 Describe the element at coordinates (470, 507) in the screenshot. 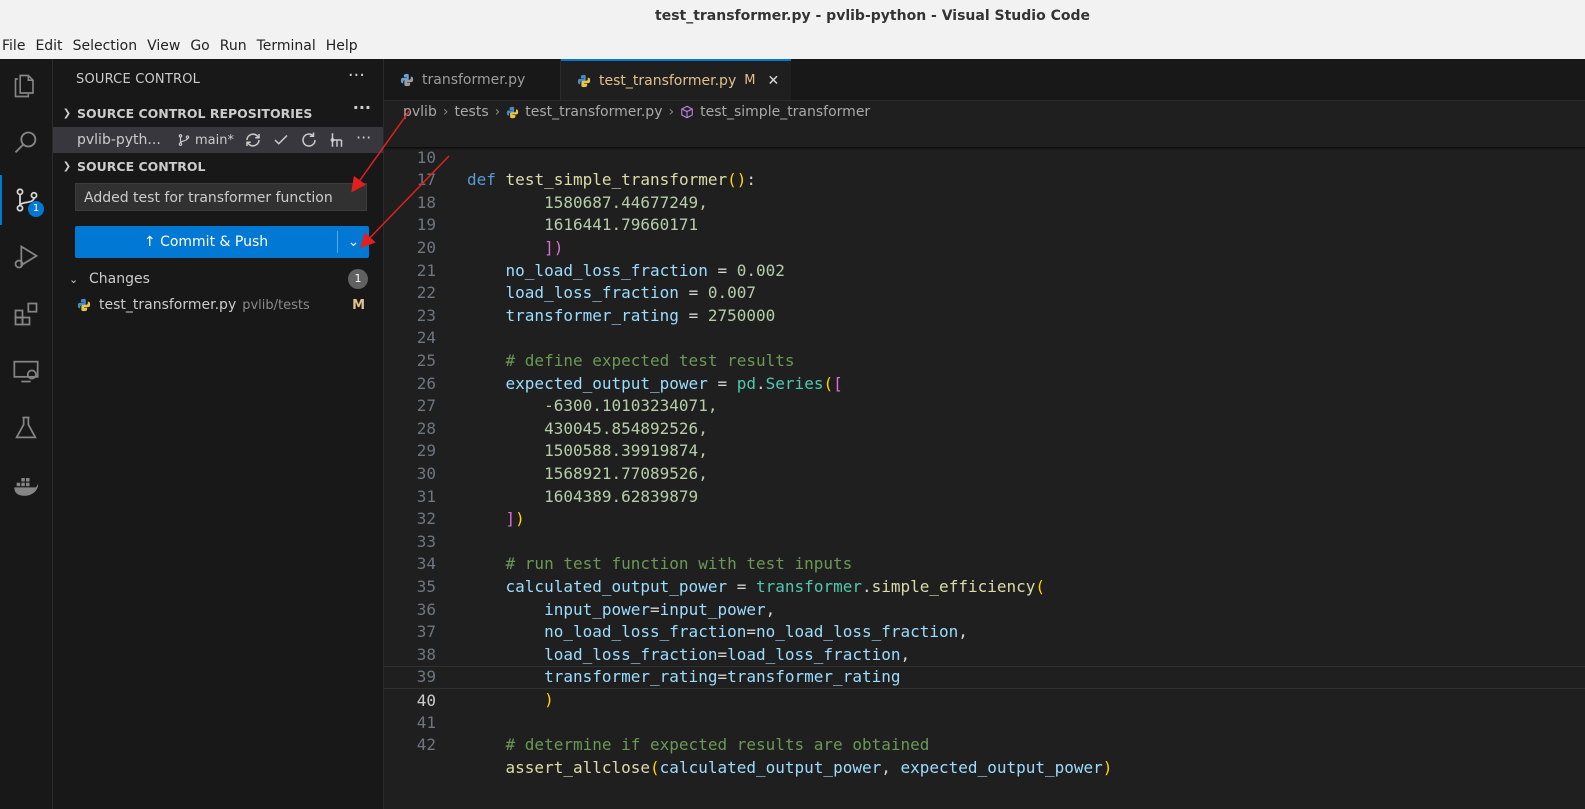

I see `code-line: 31 ])` at that location.